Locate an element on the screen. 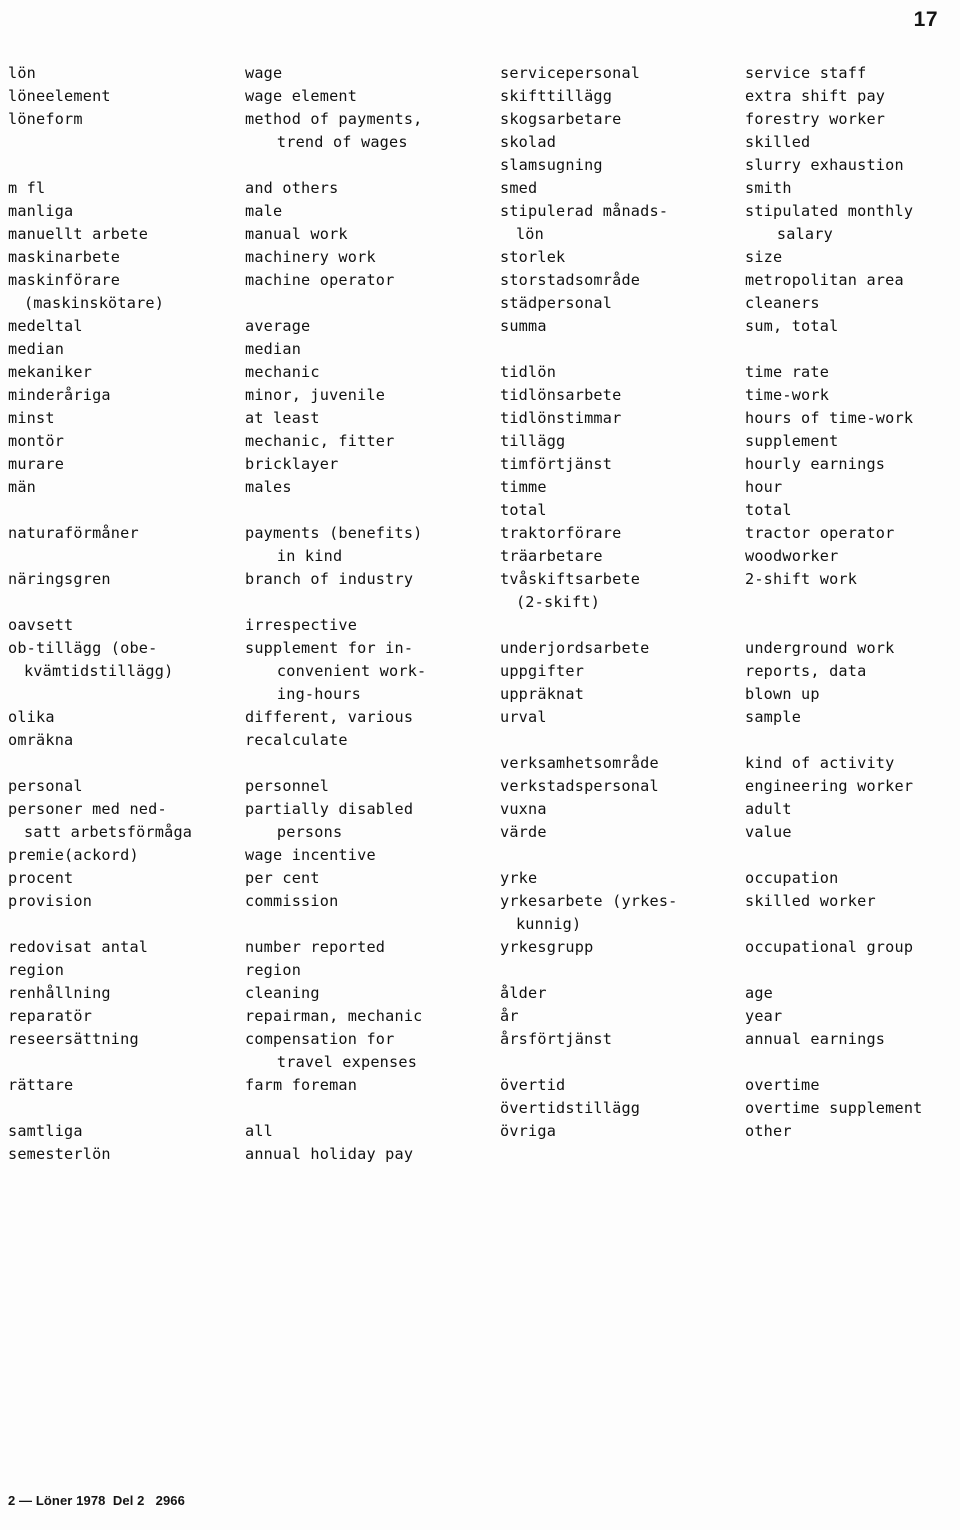  english-definition: age is located at coordinates (759, 993).